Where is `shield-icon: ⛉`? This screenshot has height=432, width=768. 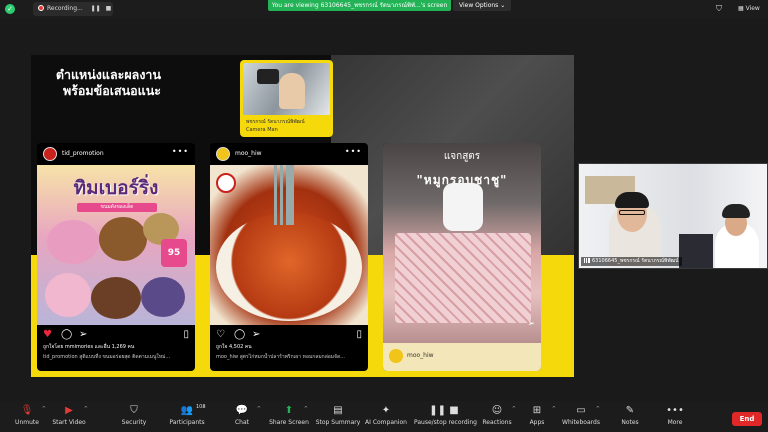
shield-icon: ⛉ is located at coordinates (134, 410).